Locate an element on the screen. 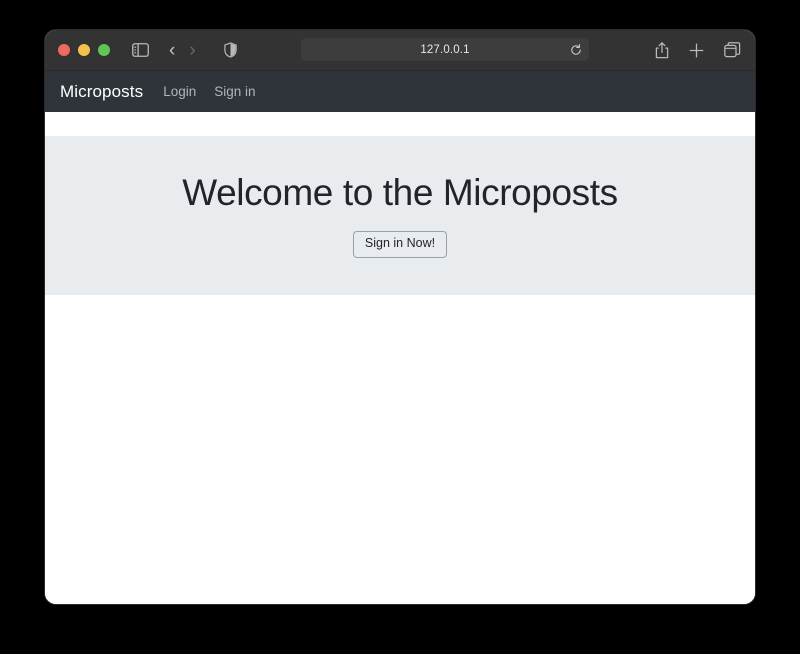 Image resolution: width=800 pixels, height=654 pixels. navigation-arrows: ‹ › is located at coordinates (182, 50).